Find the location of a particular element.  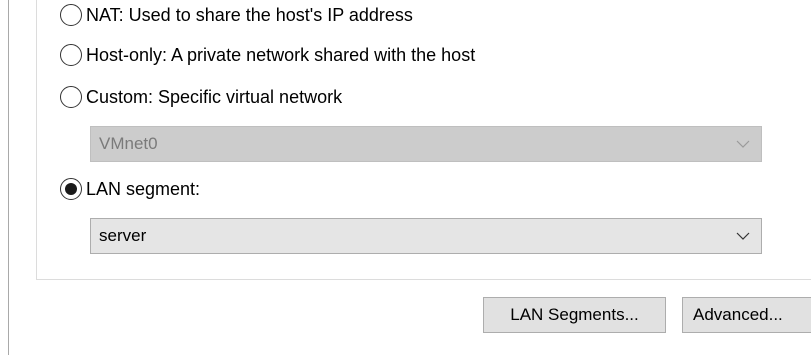

radio-custom: Custom: Specific virtual network is located at coordinates (201, 97).